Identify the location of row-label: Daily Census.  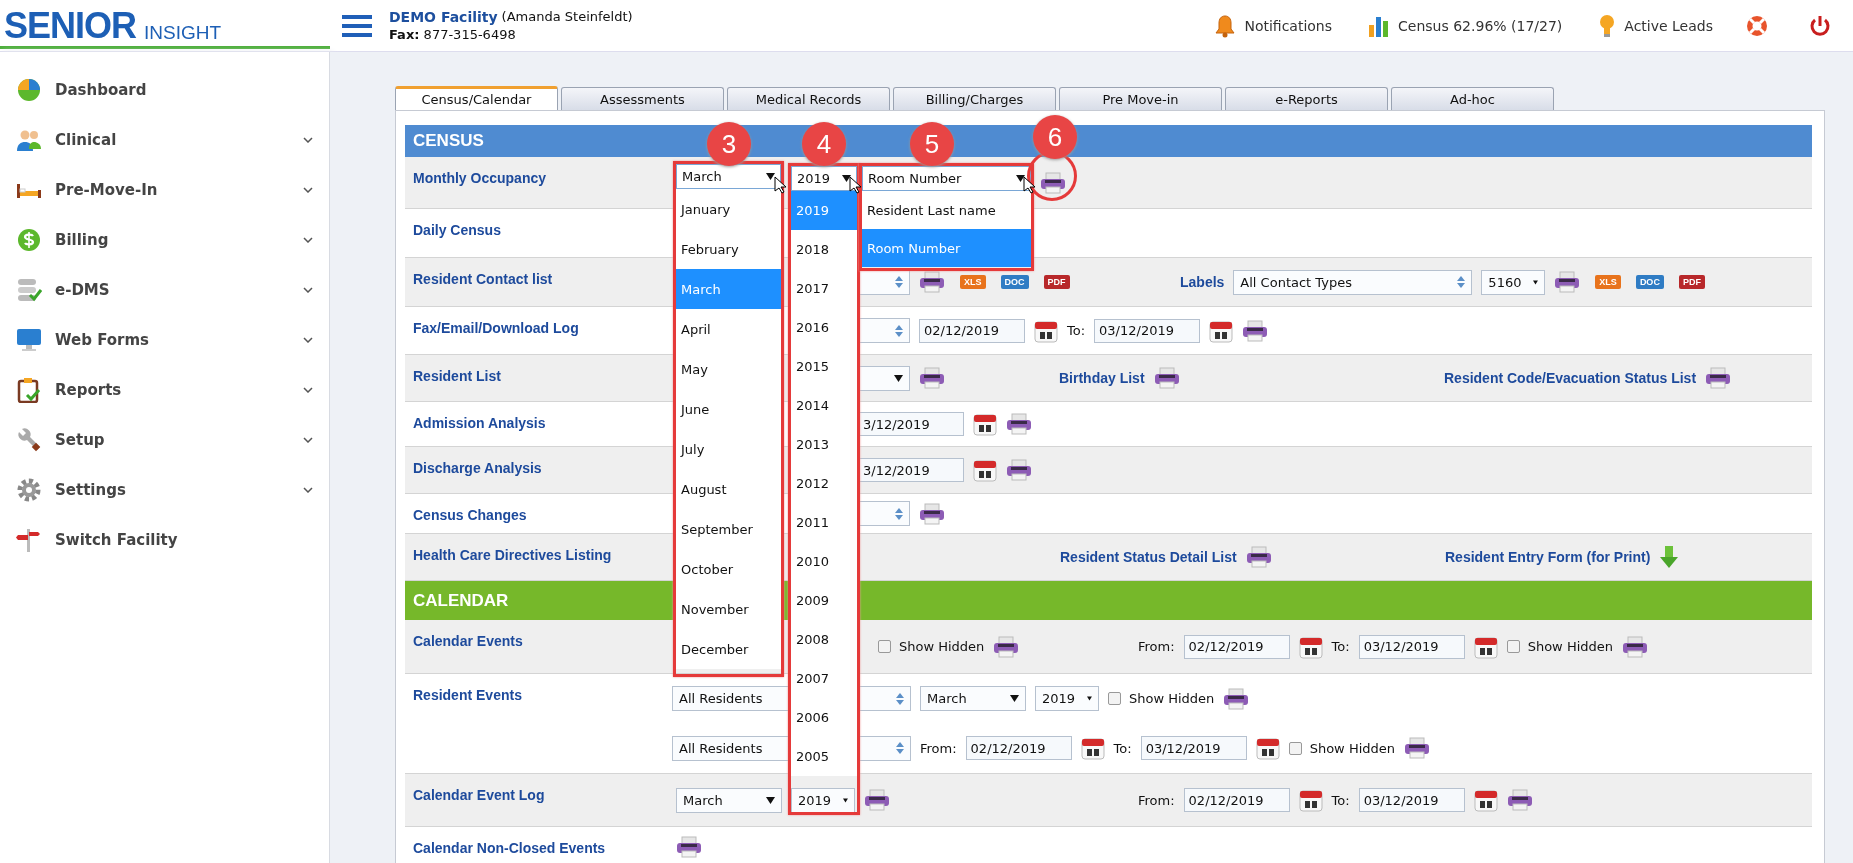
(457, 230).